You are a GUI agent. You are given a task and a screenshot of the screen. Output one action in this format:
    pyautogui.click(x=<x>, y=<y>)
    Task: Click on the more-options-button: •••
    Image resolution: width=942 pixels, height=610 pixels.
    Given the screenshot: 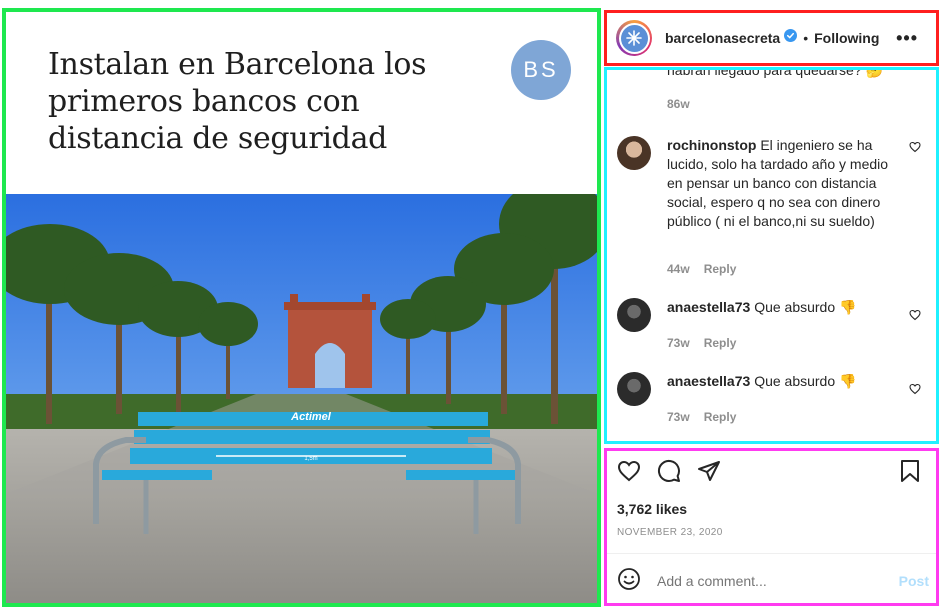 What is the action you would take?
    pyautogui.click(x=907, y=38)
    